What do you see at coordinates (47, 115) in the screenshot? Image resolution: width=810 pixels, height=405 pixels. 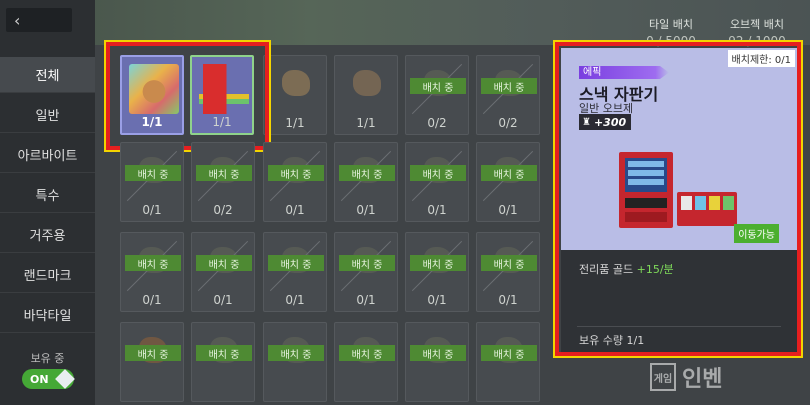 I see `category-general: 일반` at bounding box center [47, 115].